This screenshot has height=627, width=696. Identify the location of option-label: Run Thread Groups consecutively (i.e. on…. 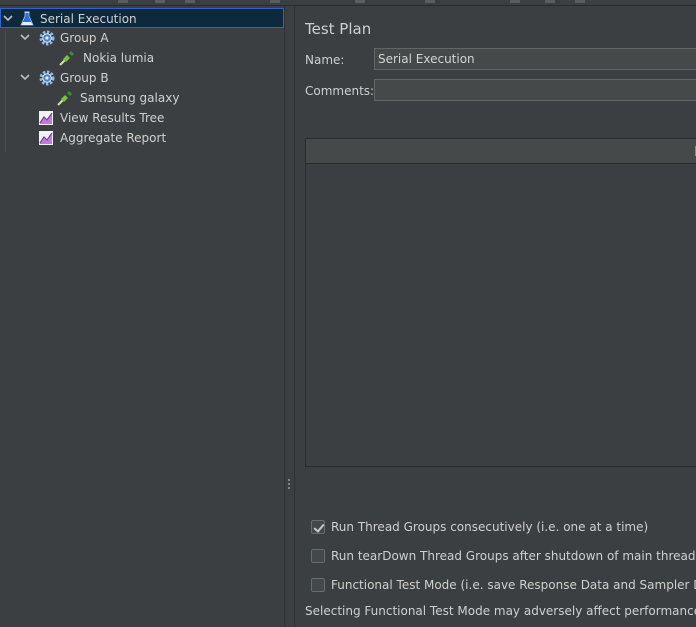
(490, 527).